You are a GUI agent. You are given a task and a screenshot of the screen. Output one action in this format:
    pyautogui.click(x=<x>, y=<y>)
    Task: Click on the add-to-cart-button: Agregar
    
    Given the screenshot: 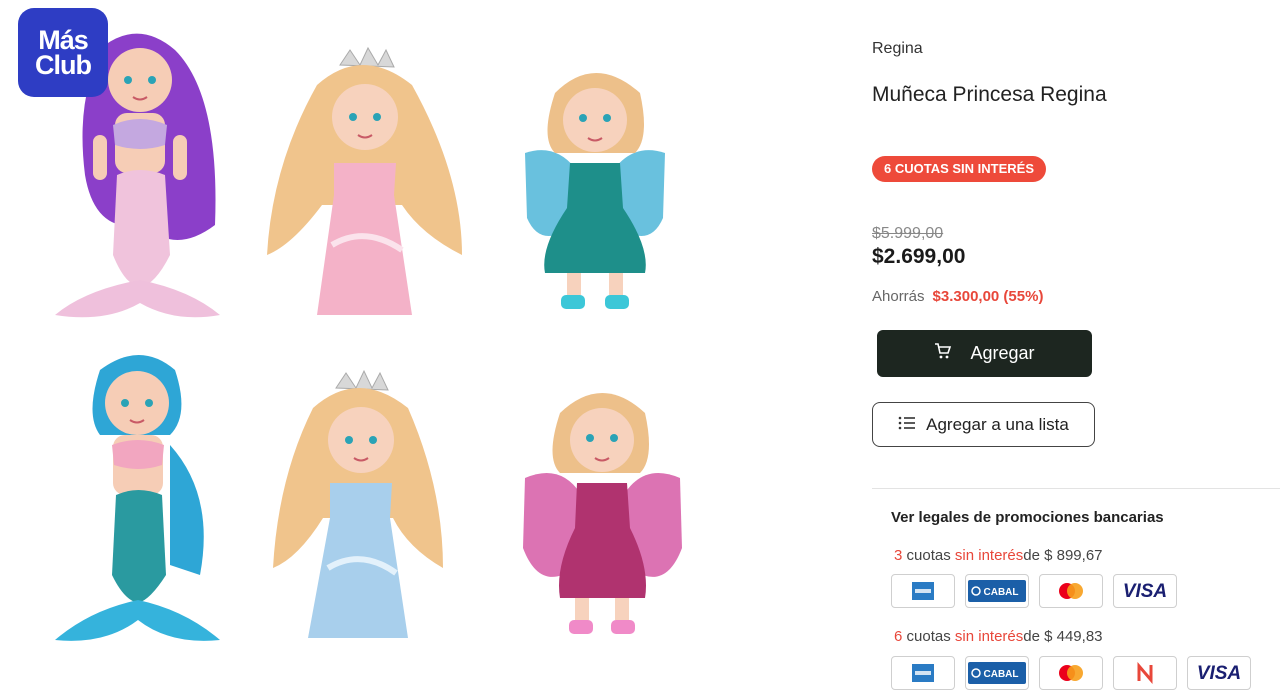 What is the action you would take?
    pyautogui.click(x=984, y=353)
    